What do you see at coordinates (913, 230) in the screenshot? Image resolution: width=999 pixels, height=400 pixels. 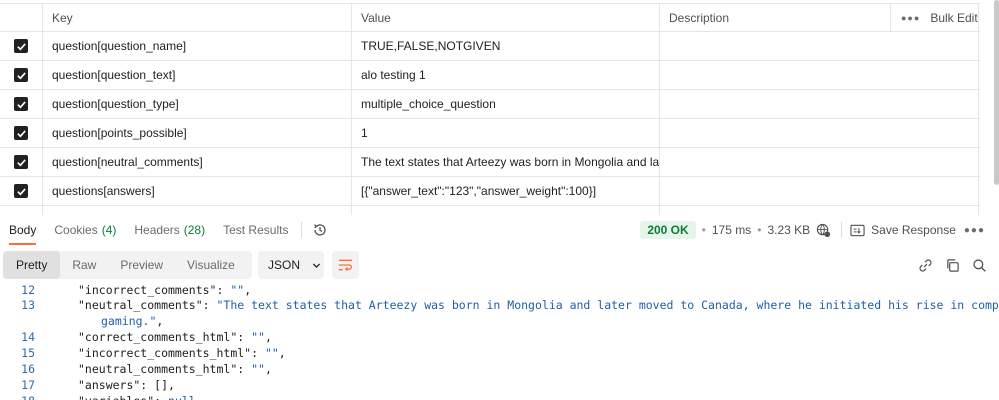 I see `save-response-label: Save Response` at bounding box center [913, 230].